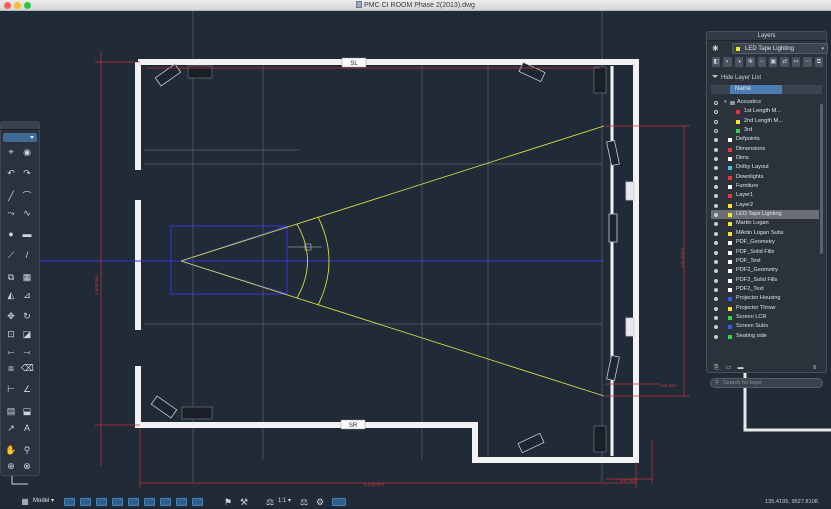 The image size is (831, 509). I want to click on pan-icon: ✋, so click(11, 450).